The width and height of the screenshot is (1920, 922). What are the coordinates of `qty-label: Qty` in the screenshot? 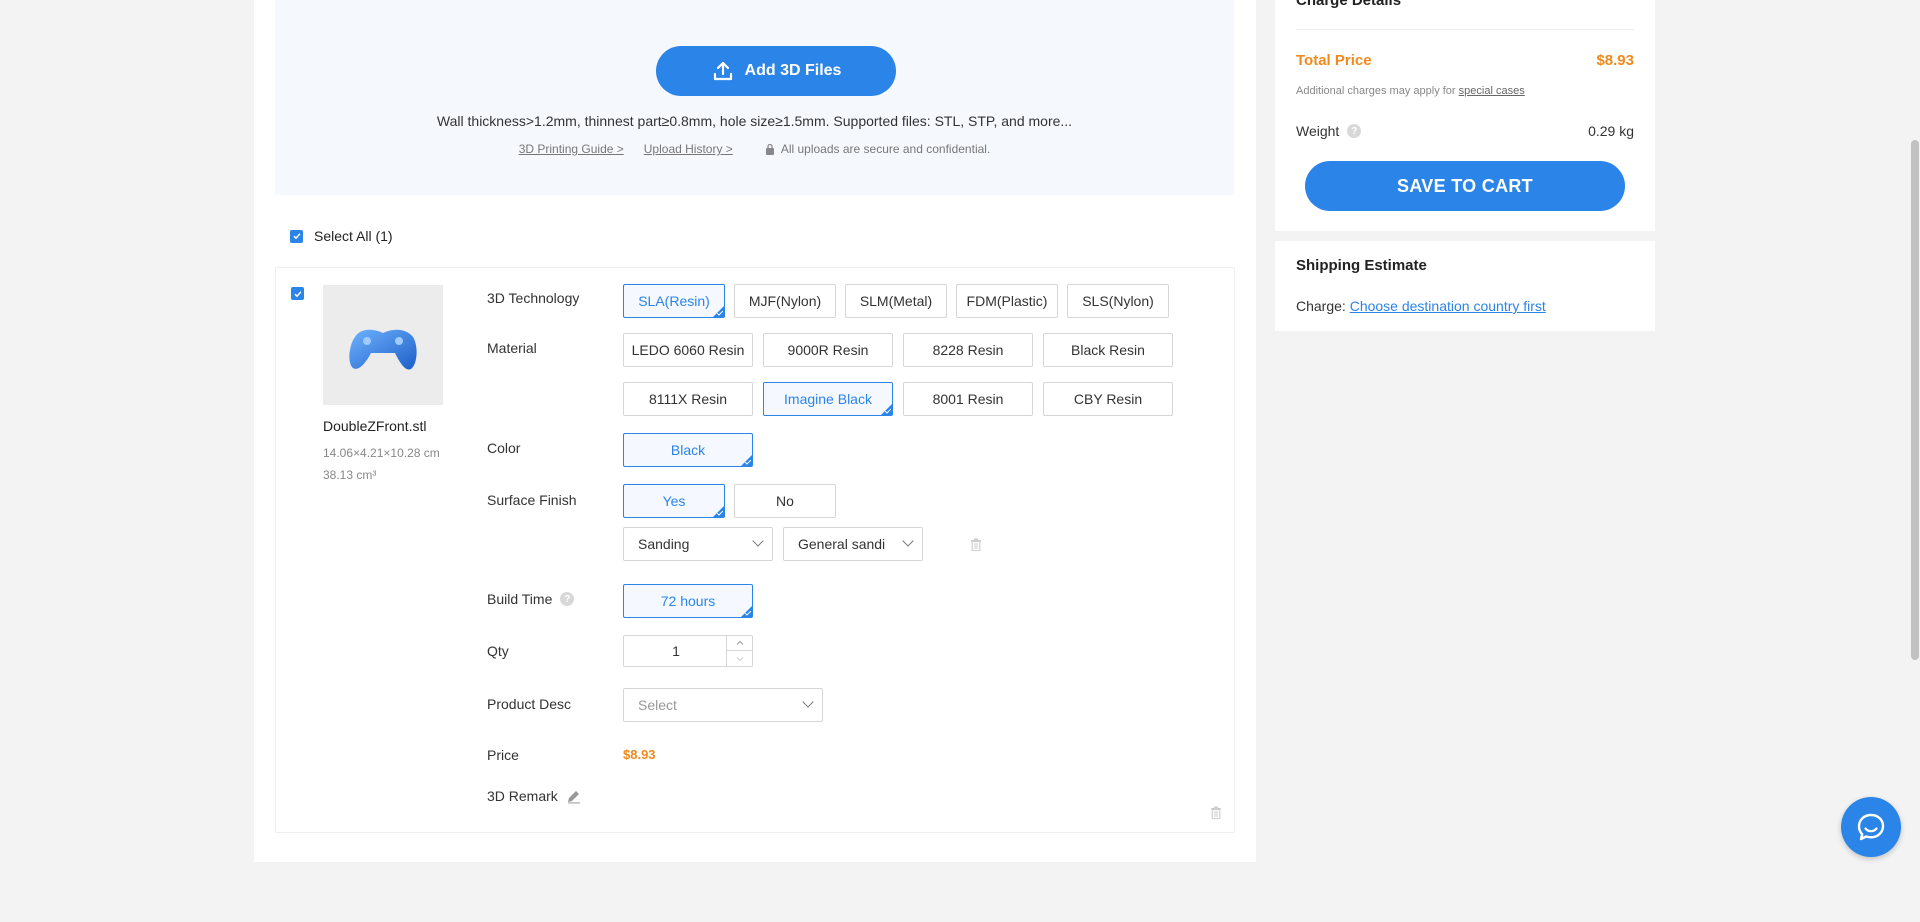 It's located at (498, 651).